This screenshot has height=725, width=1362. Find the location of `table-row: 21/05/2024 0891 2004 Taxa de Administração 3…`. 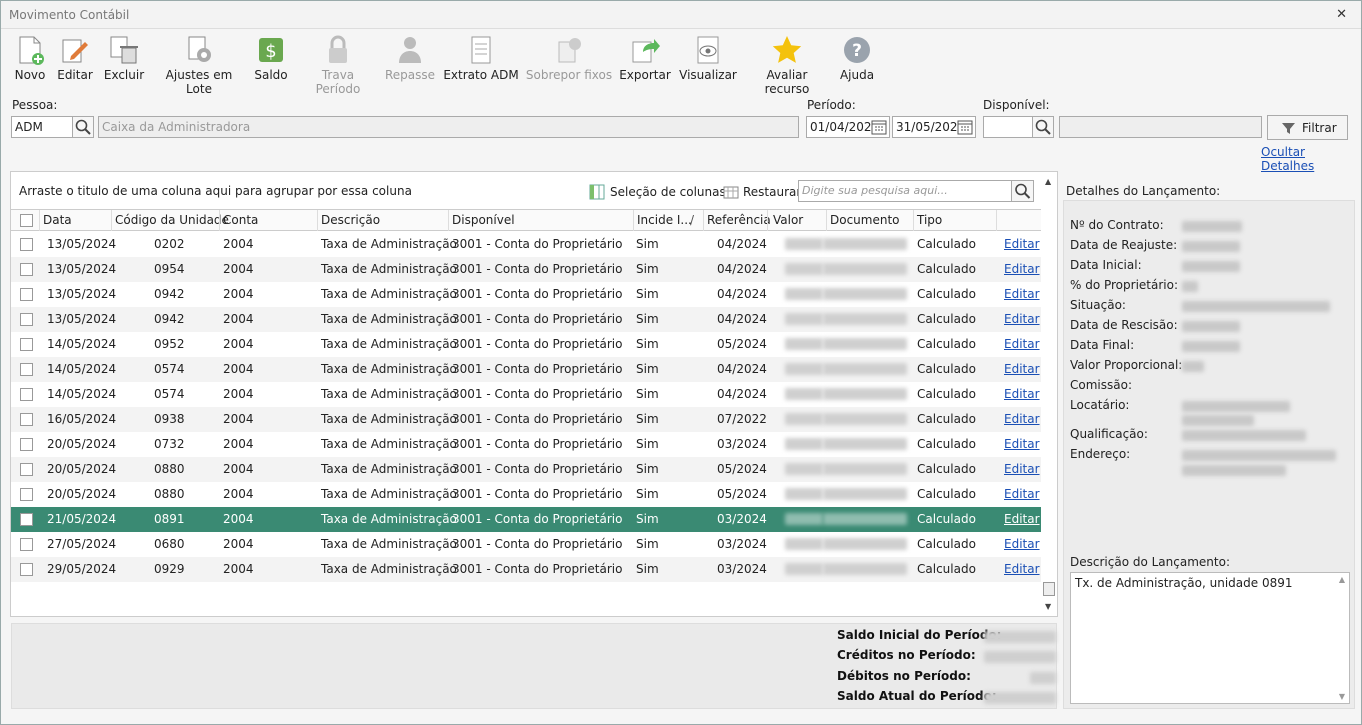

table-row: 21/05/2024 0891 2004 Taxa de Administração 3… is located at coordinates (526, 519).